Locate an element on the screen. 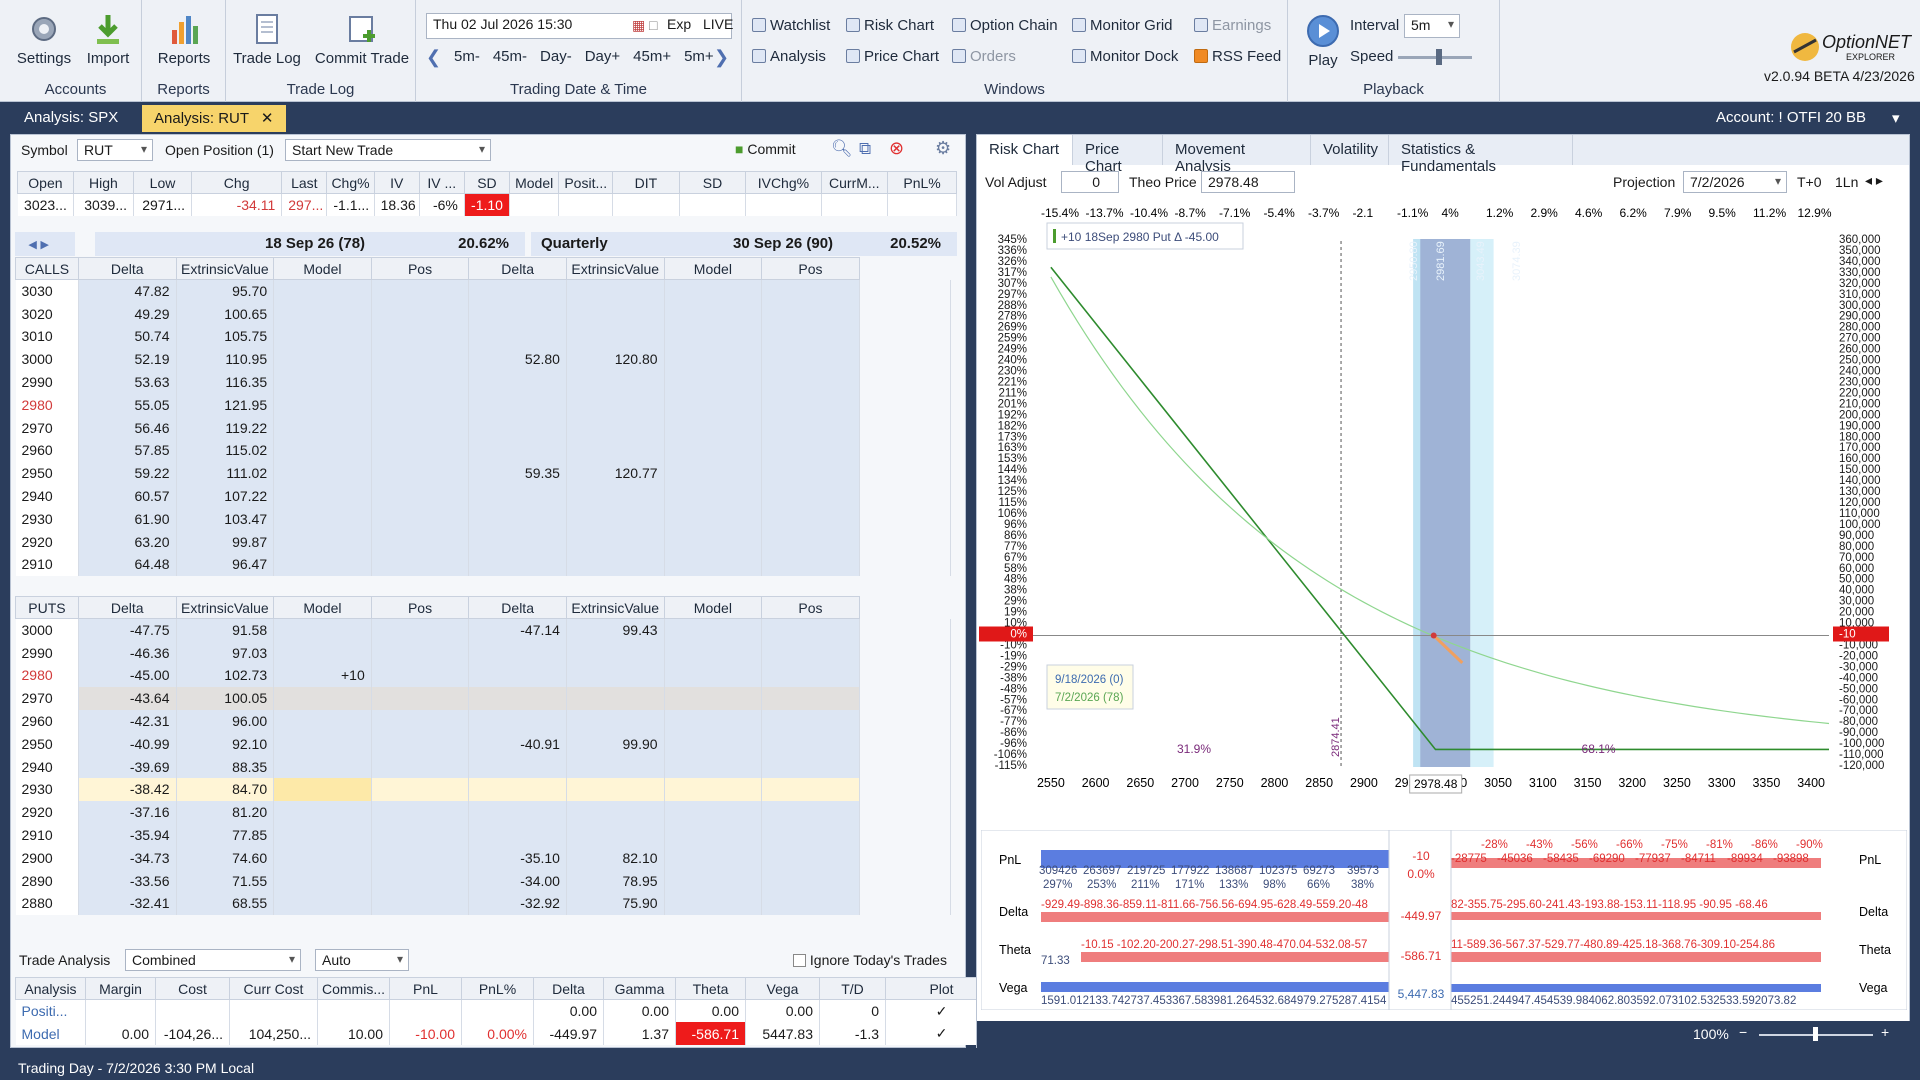 This screenshot has width=1920, height=1080. chain-row: 2930 -38.42 84.70 is located at coordinates (483, 789).